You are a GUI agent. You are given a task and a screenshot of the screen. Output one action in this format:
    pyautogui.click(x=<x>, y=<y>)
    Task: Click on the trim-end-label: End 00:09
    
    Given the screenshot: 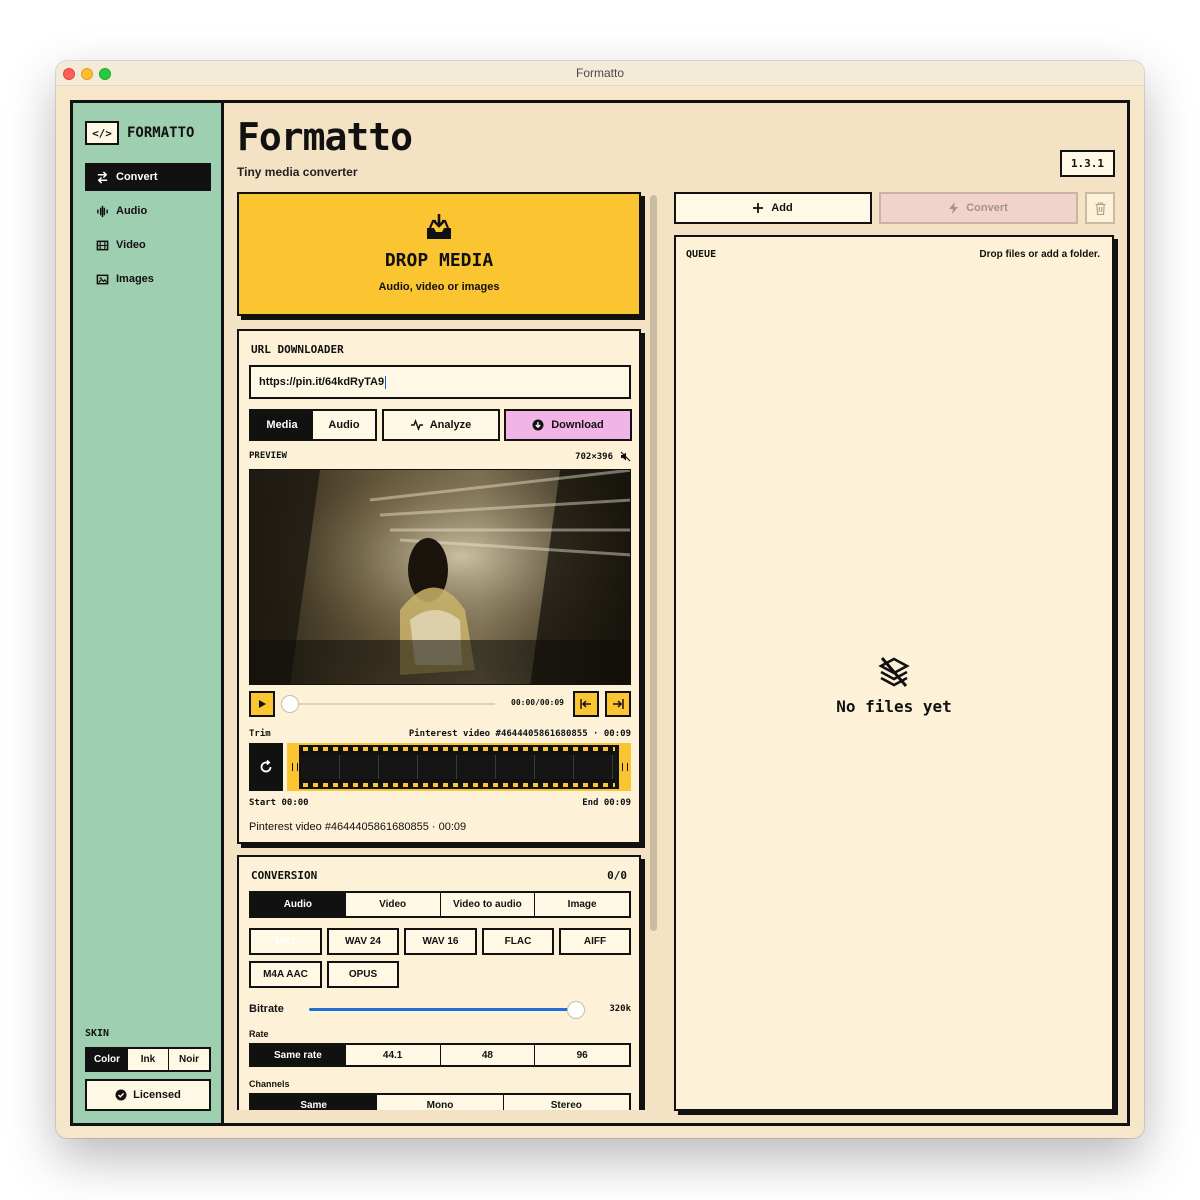 What is the action you would take?
    pyautogui.click(x=606, y=803)
    